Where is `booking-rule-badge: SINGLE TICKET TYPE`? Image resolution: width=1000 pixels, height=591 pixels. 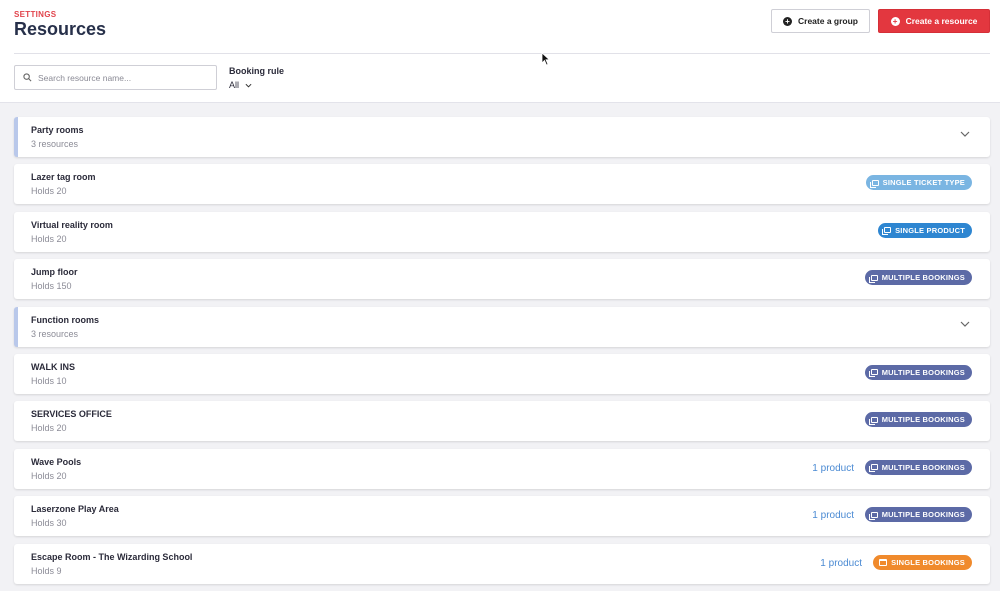
booking-rule-badge: SINGLE TICKET TYPE is located at coordinates (918, 183).